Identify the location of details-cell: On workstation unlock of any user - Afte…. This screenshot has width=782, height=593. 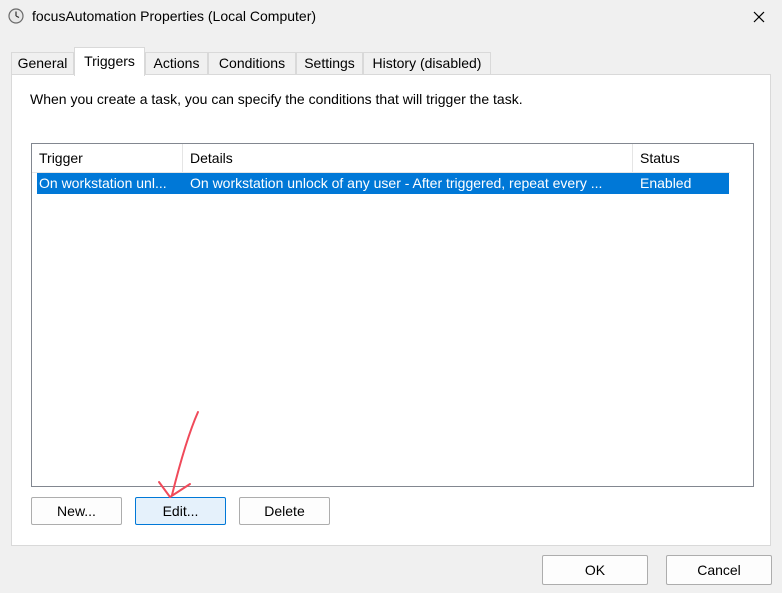
(396, 183).